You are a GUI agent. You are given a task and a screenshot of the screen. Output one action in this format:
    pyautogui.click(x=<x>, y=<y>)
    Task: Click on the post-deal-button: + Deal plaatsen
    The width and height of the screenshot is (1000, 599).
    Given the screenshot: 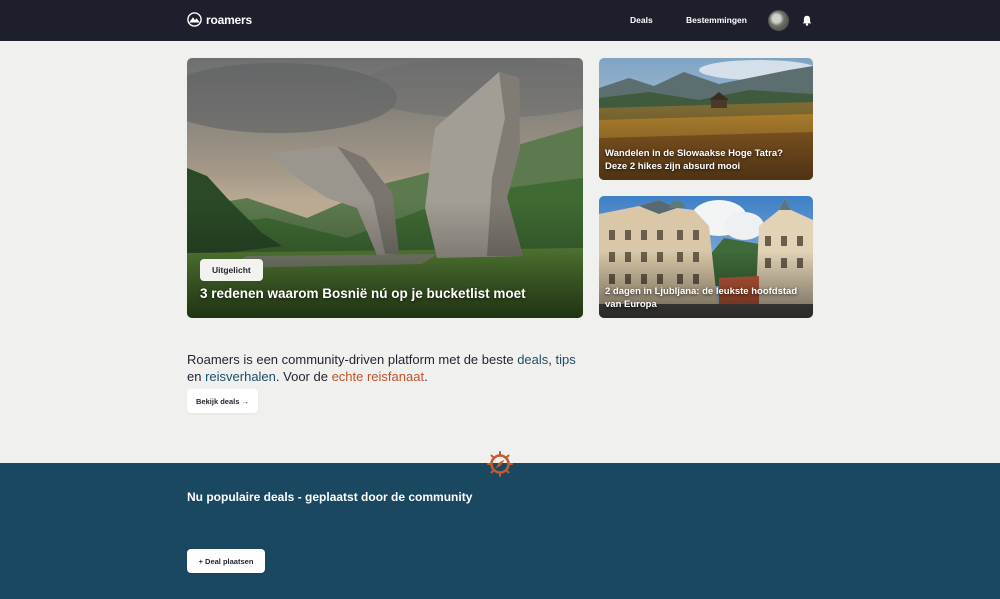 What is the action you would take?
    pyautogui.click(x=226, y=561)
    